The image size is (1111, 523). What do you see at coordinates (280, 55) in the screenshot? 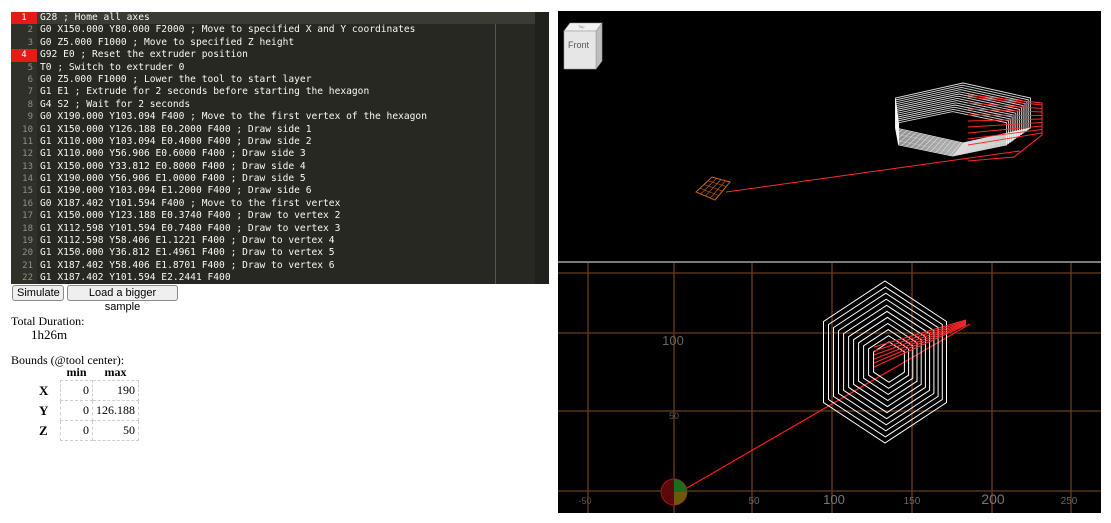
I see `code-line: 4 G92 E0 ; Reset the extruder position` at bounding box center [280, 55].